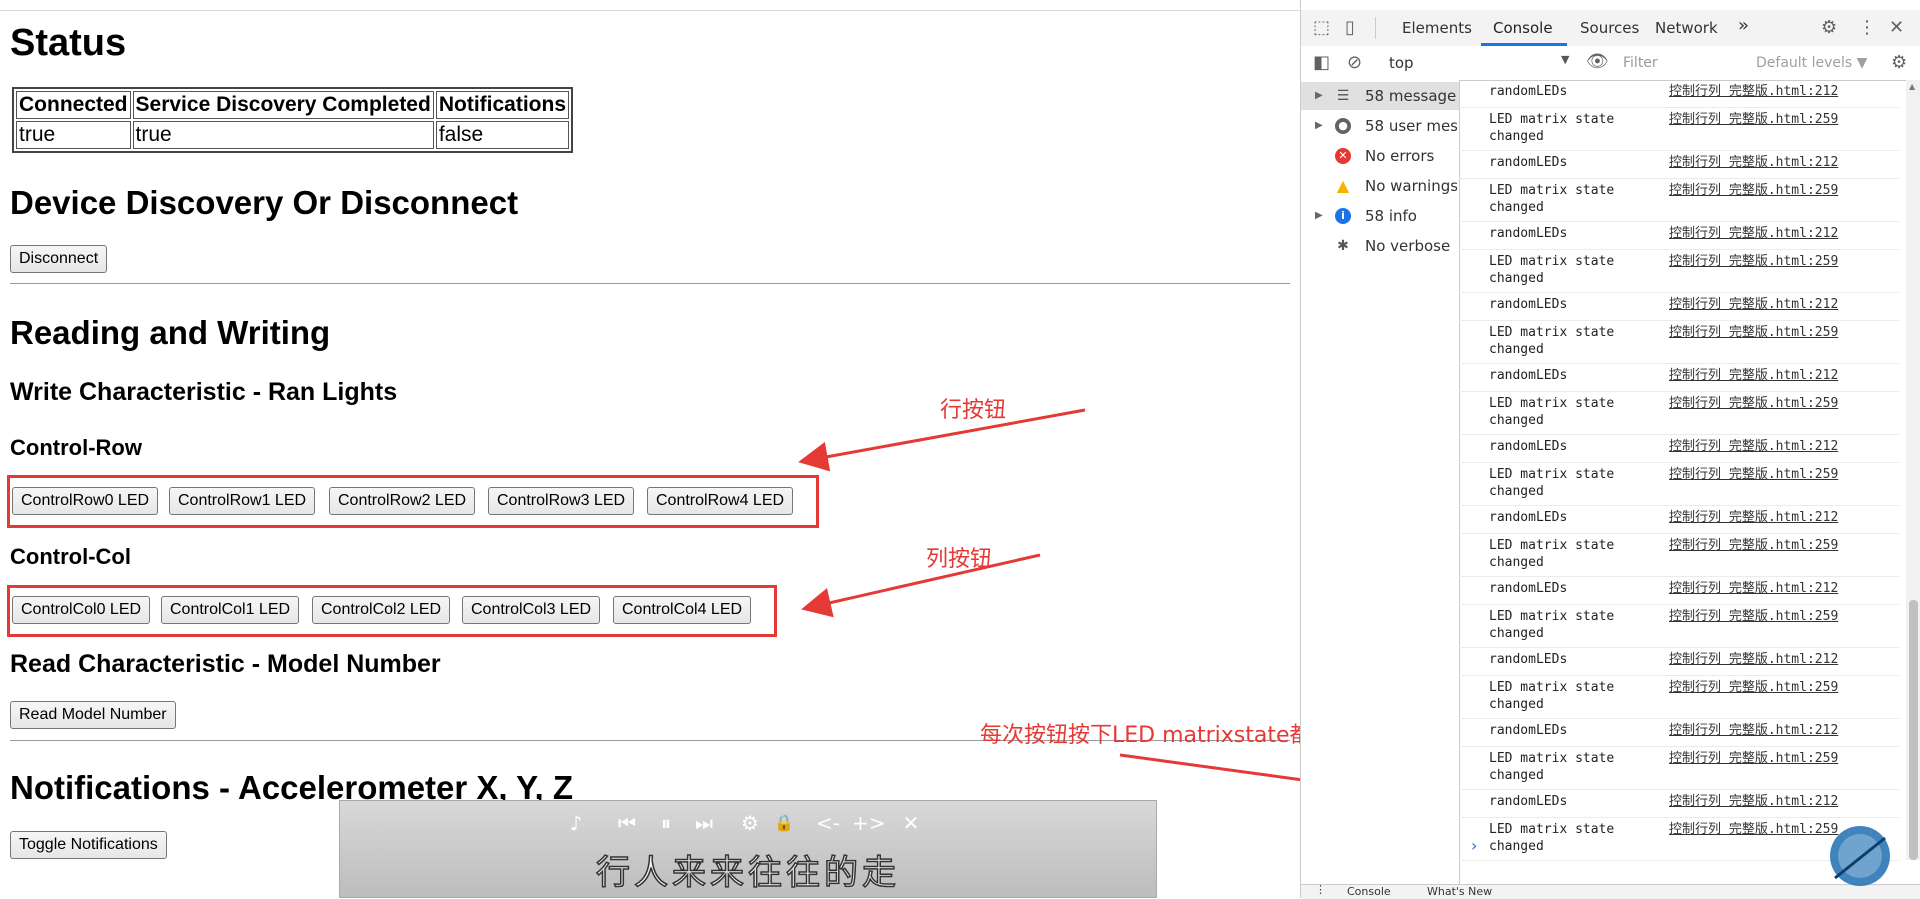 This screenshot has width=1920, height=899. What do you see at coordinates (1343, 216) in the screenshot?
I see `info-icon: i` at bounding box center [1343, 216].